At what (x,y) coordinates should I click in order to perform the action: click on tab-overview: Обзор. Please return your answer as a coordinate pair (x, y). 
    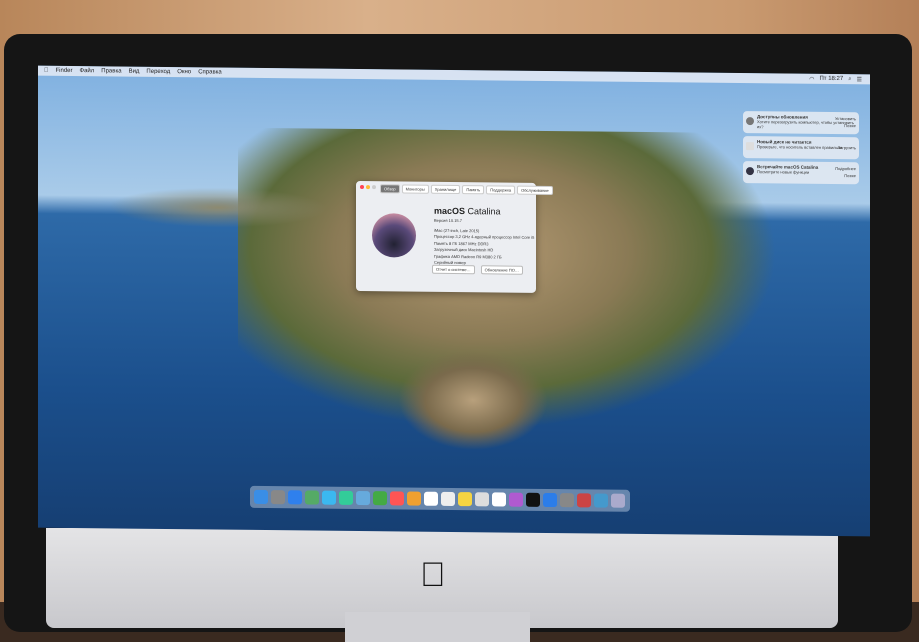
    Looking at the image, I should click on (390, 189).